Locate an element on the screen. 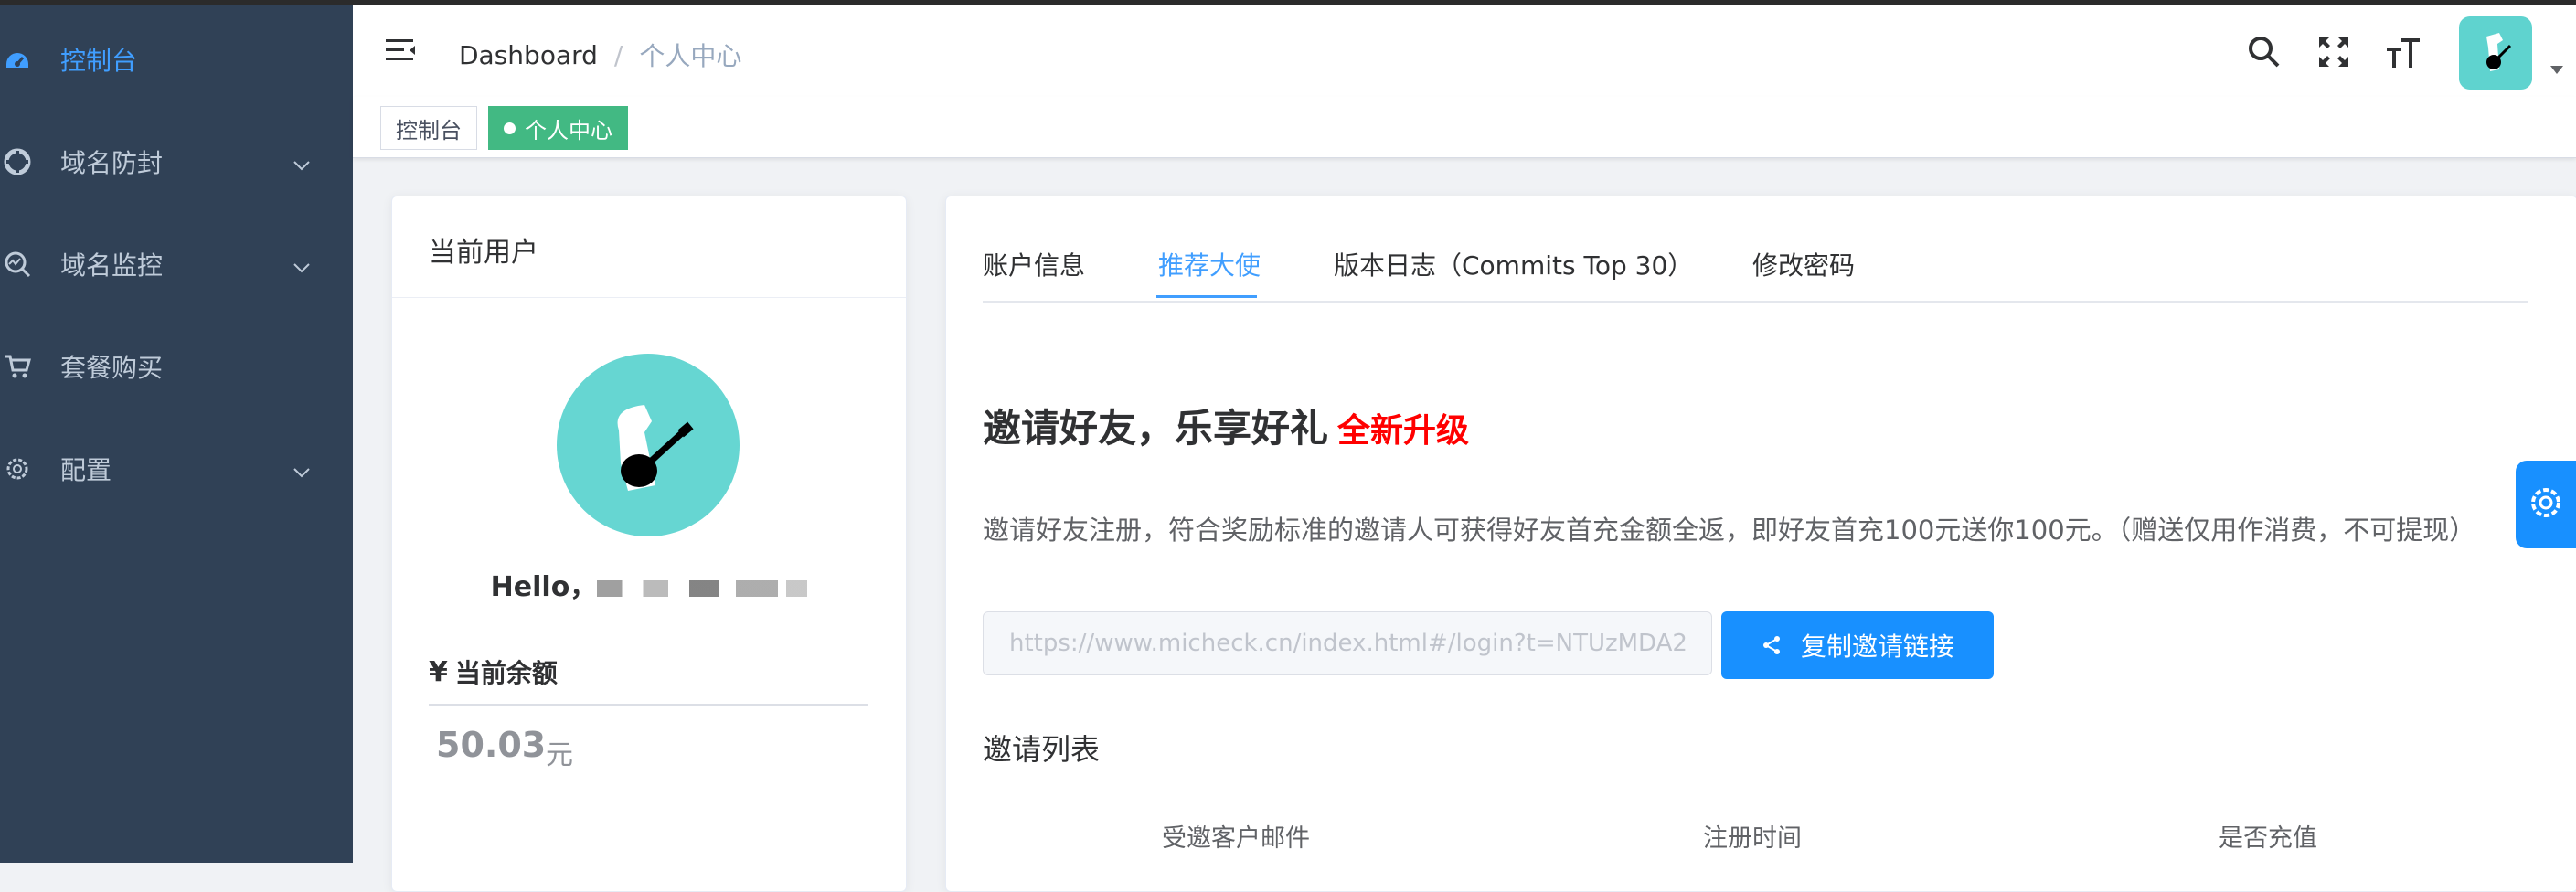 This screenshot has width=2576, height=892. user-avatar is located at coordinates (648, 445).